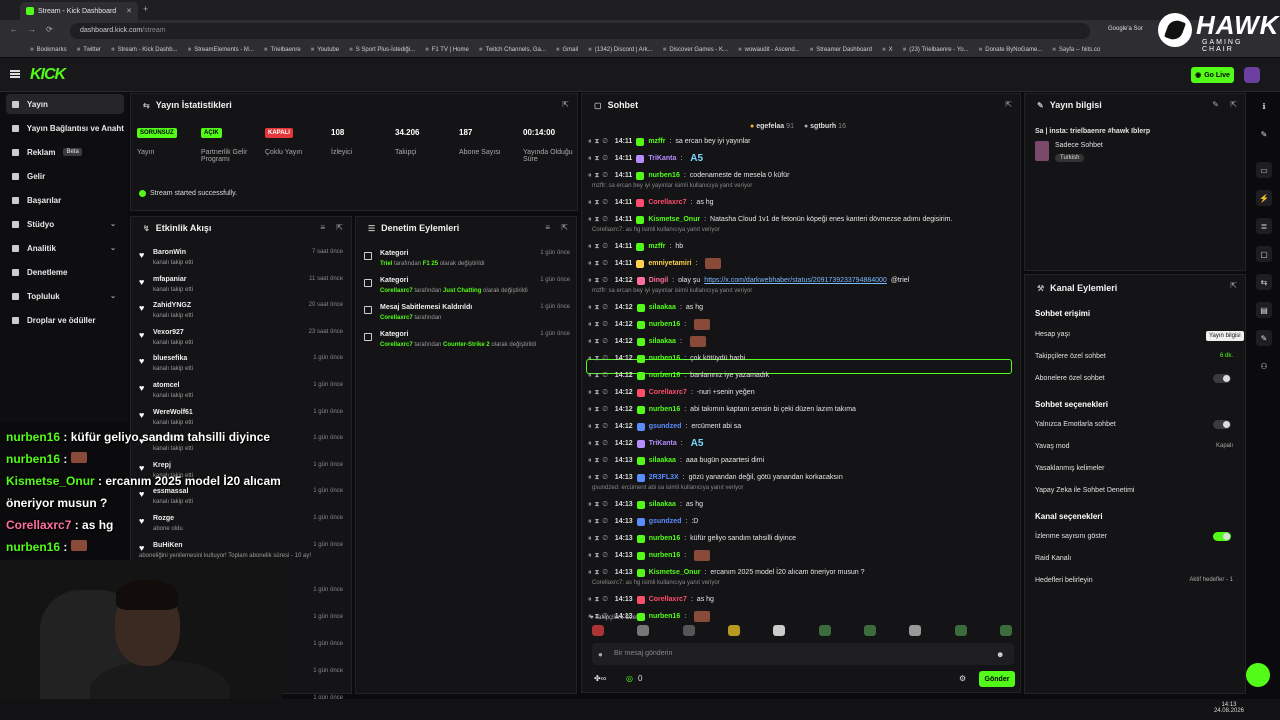  I want to click on activity-user: bluesefika, so click(170, 358).